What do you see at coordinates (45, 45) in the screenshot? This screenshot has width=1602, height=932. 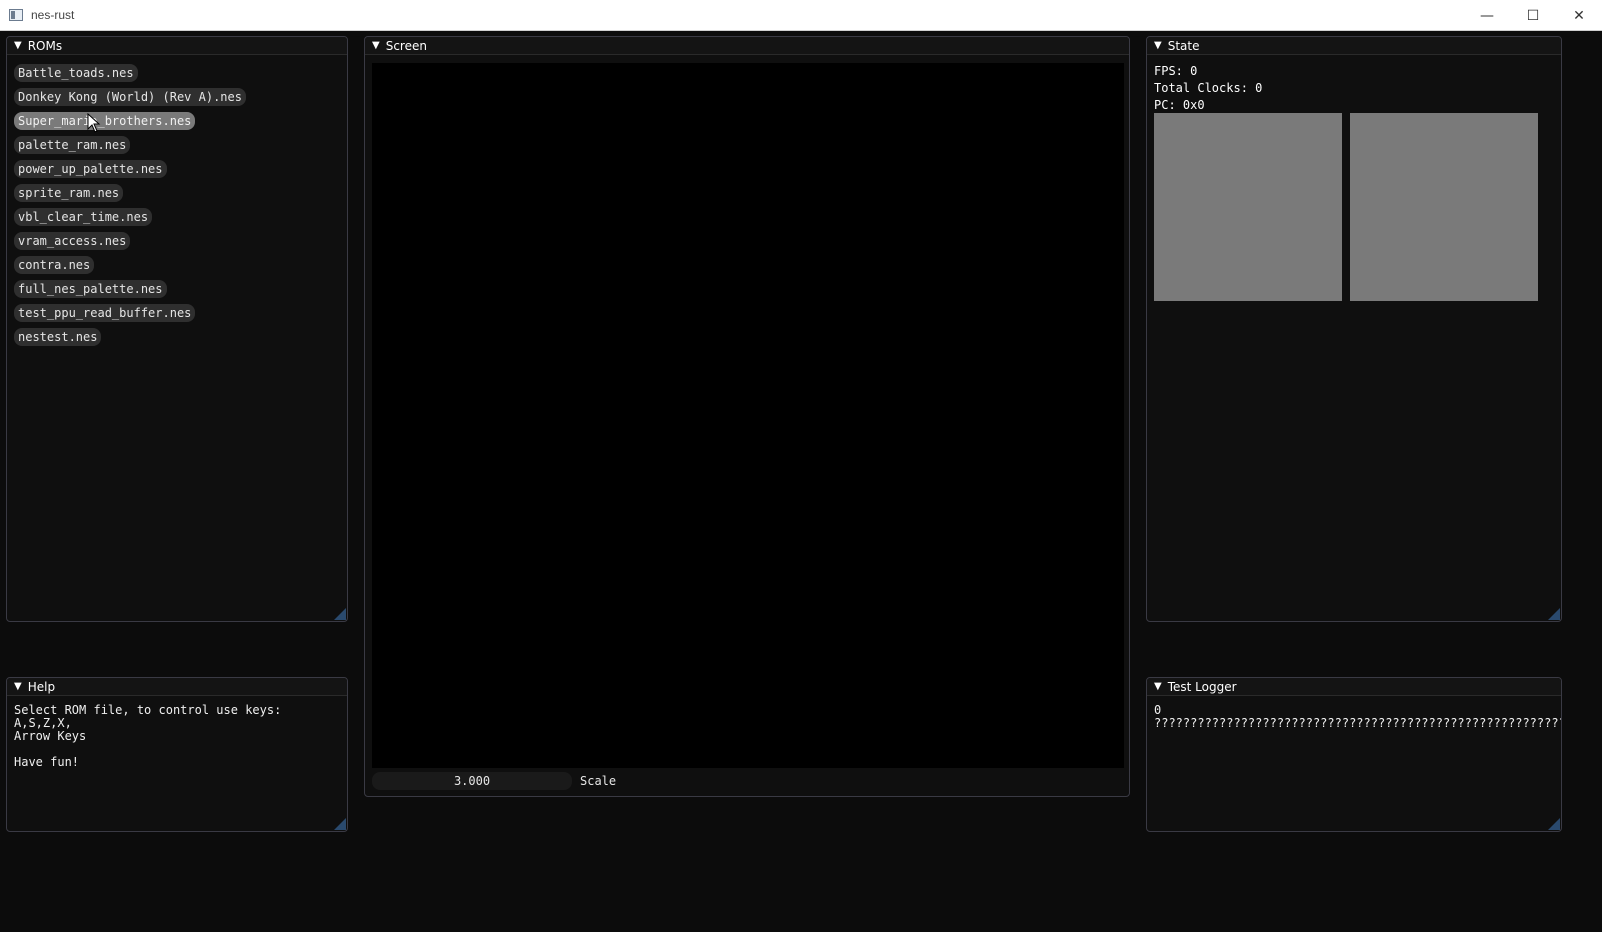 I see `roms-panel-title: ROMs` at bounding box center [45, 45].